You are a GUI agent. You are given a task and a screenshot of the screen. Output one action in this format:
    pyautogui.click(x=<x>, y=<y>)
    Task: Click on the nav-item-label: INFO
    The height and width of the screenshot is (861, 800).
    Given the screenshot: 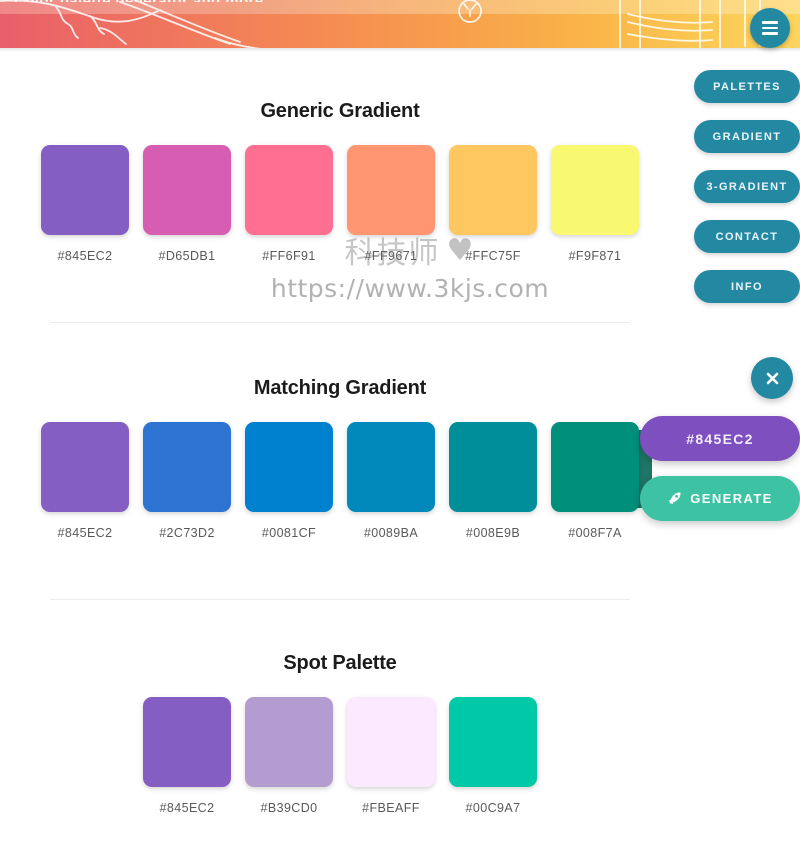 What is the action you would take?
    pyautogui.click(x=747, y=286)
    